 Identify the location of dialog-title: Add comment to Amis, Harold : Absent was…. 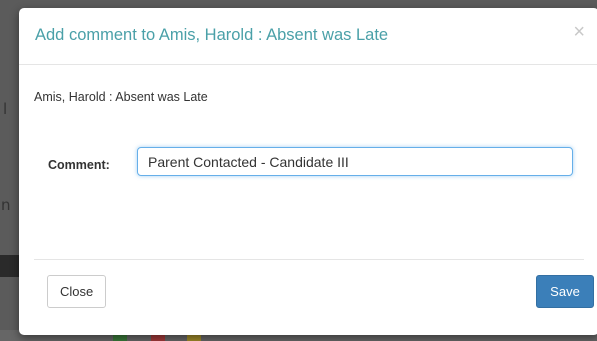
(212, 35).